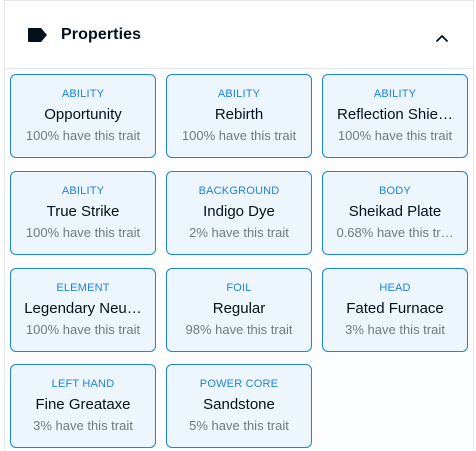 The height and width of the screenshot is (451, 476). I want to click on trait-value: Rebirth, so click(239, 114).